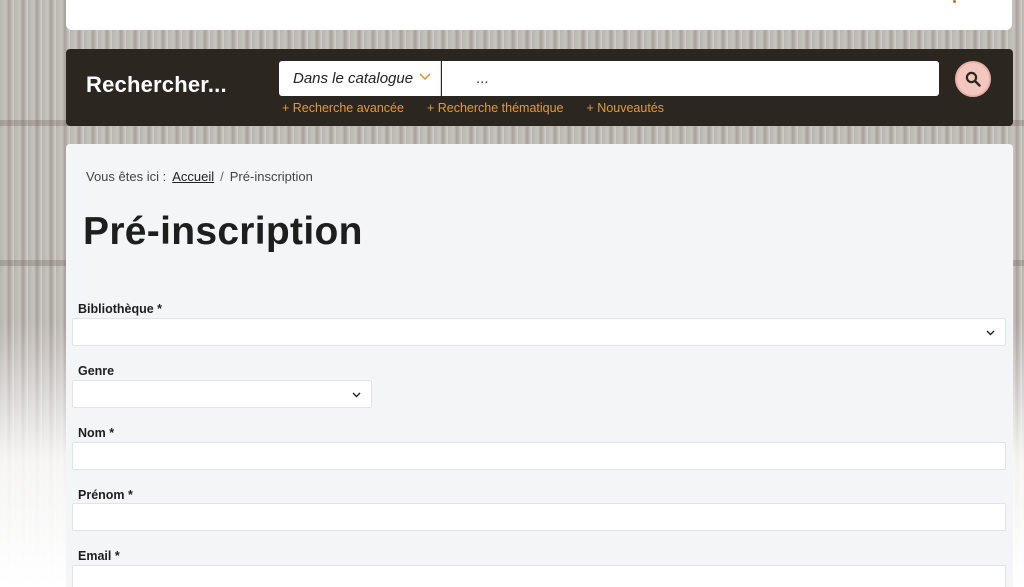 Image resolution: width=1024 pixels, height=587 pixels. I want to click on nom-input, so click(539, 456).